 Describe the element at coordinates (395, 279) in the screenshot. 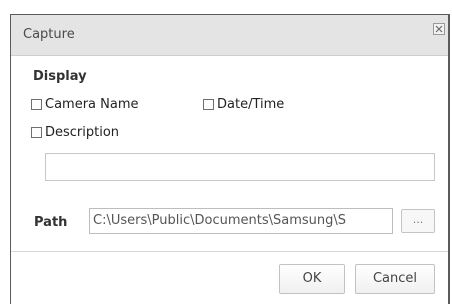

I see `cancel-button: Cancel` at that location.